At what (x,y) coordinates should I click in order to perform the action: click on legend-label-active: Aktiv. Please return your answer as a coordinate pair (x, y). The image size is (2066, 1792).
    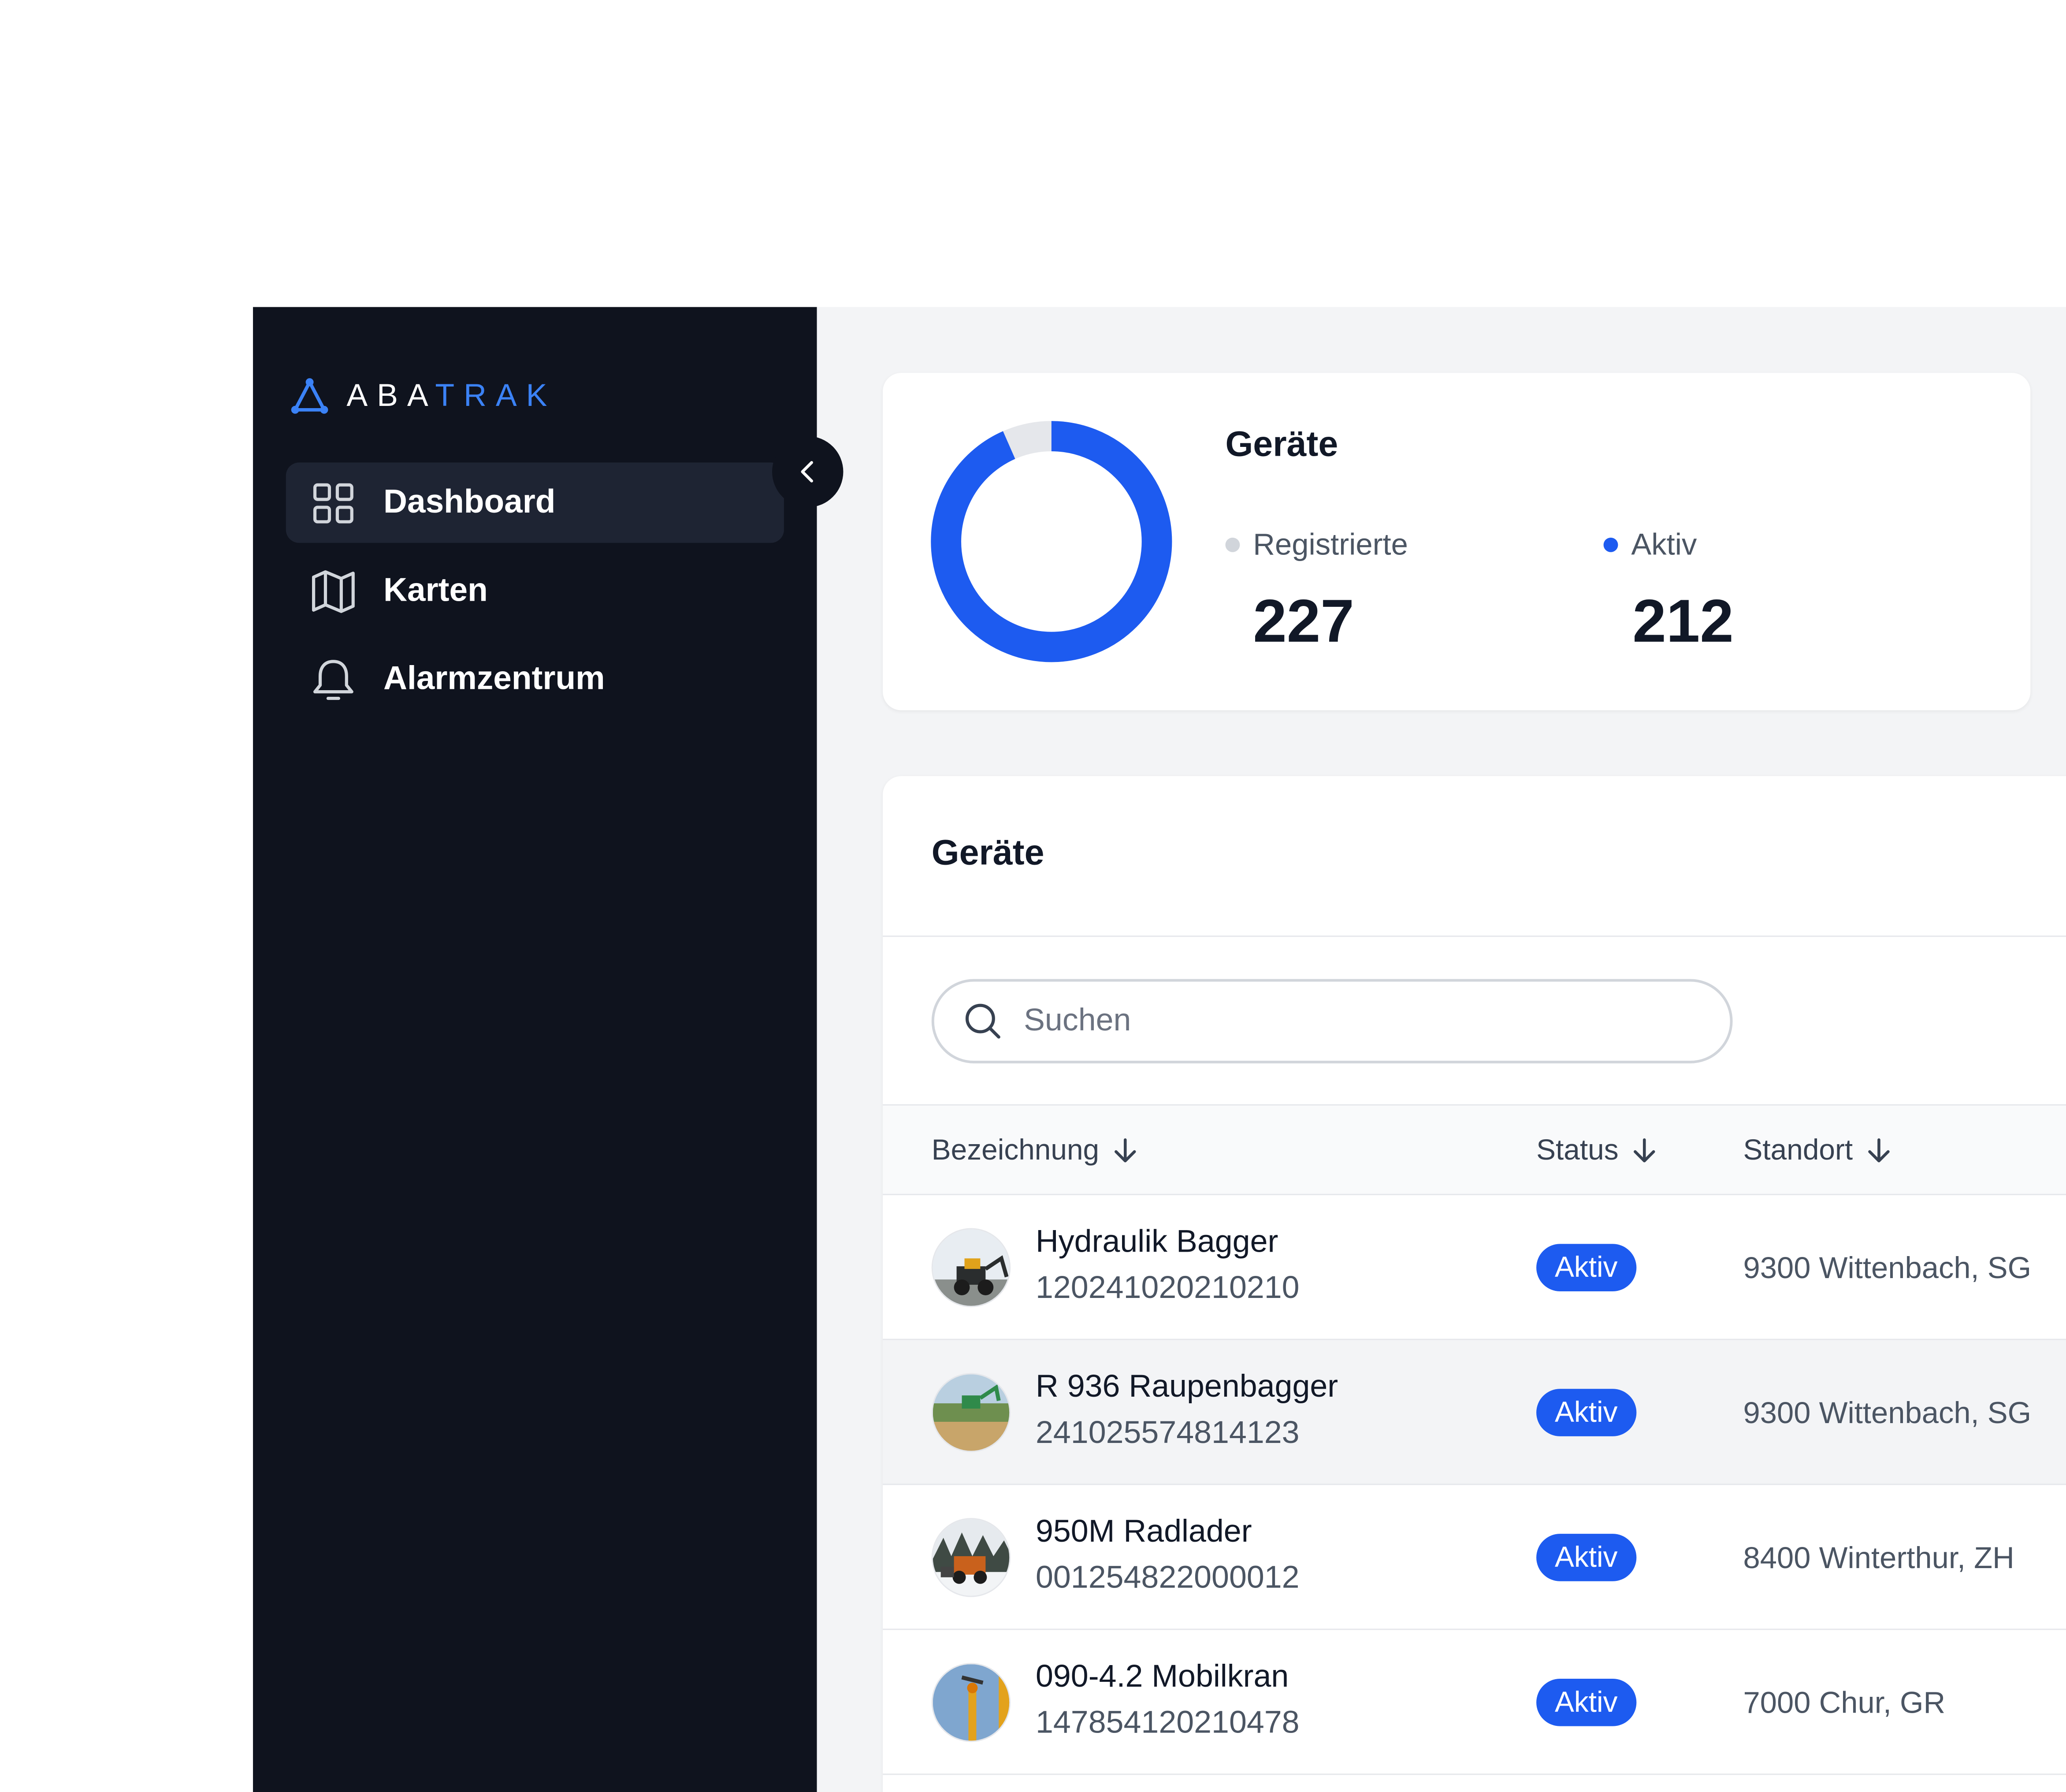
    Looking at the image, I should click on (1664, 544).